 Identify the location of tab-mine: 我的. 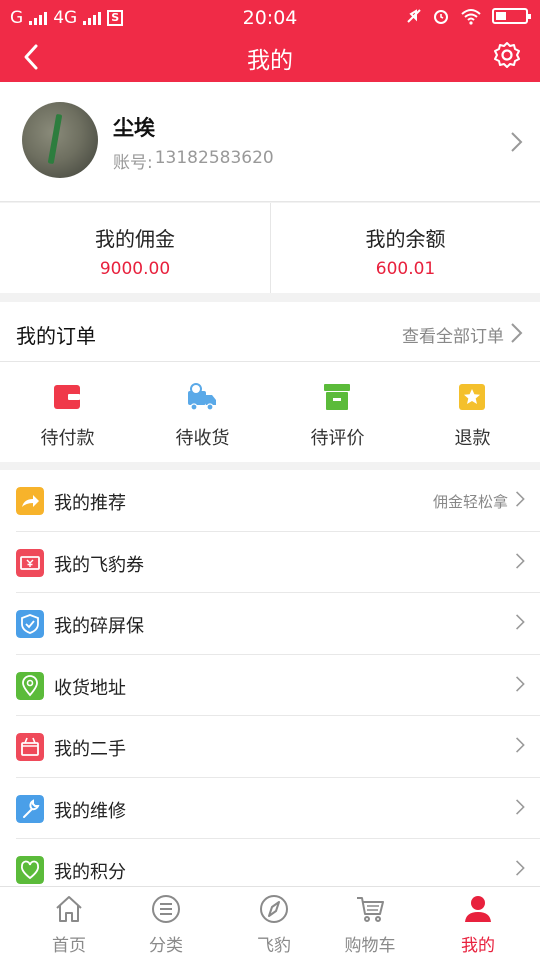
(478, 923).